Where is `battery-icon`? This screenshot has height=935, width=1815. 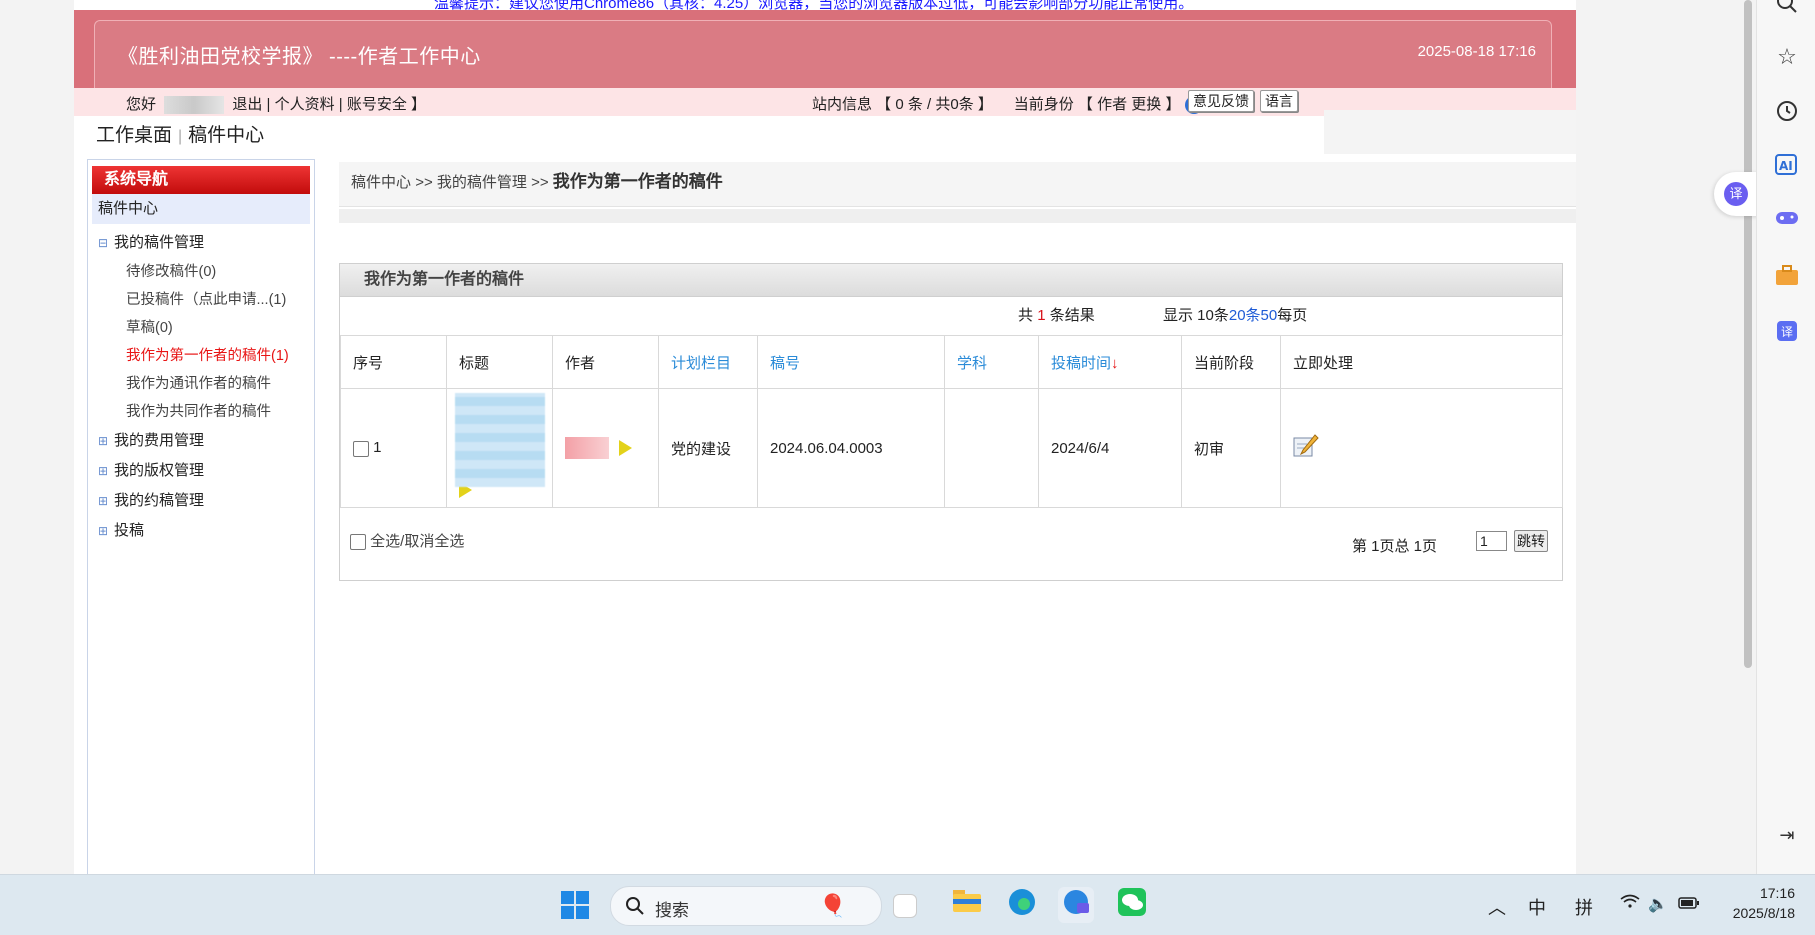
battery-icon is located at coordinates (1689, 904).